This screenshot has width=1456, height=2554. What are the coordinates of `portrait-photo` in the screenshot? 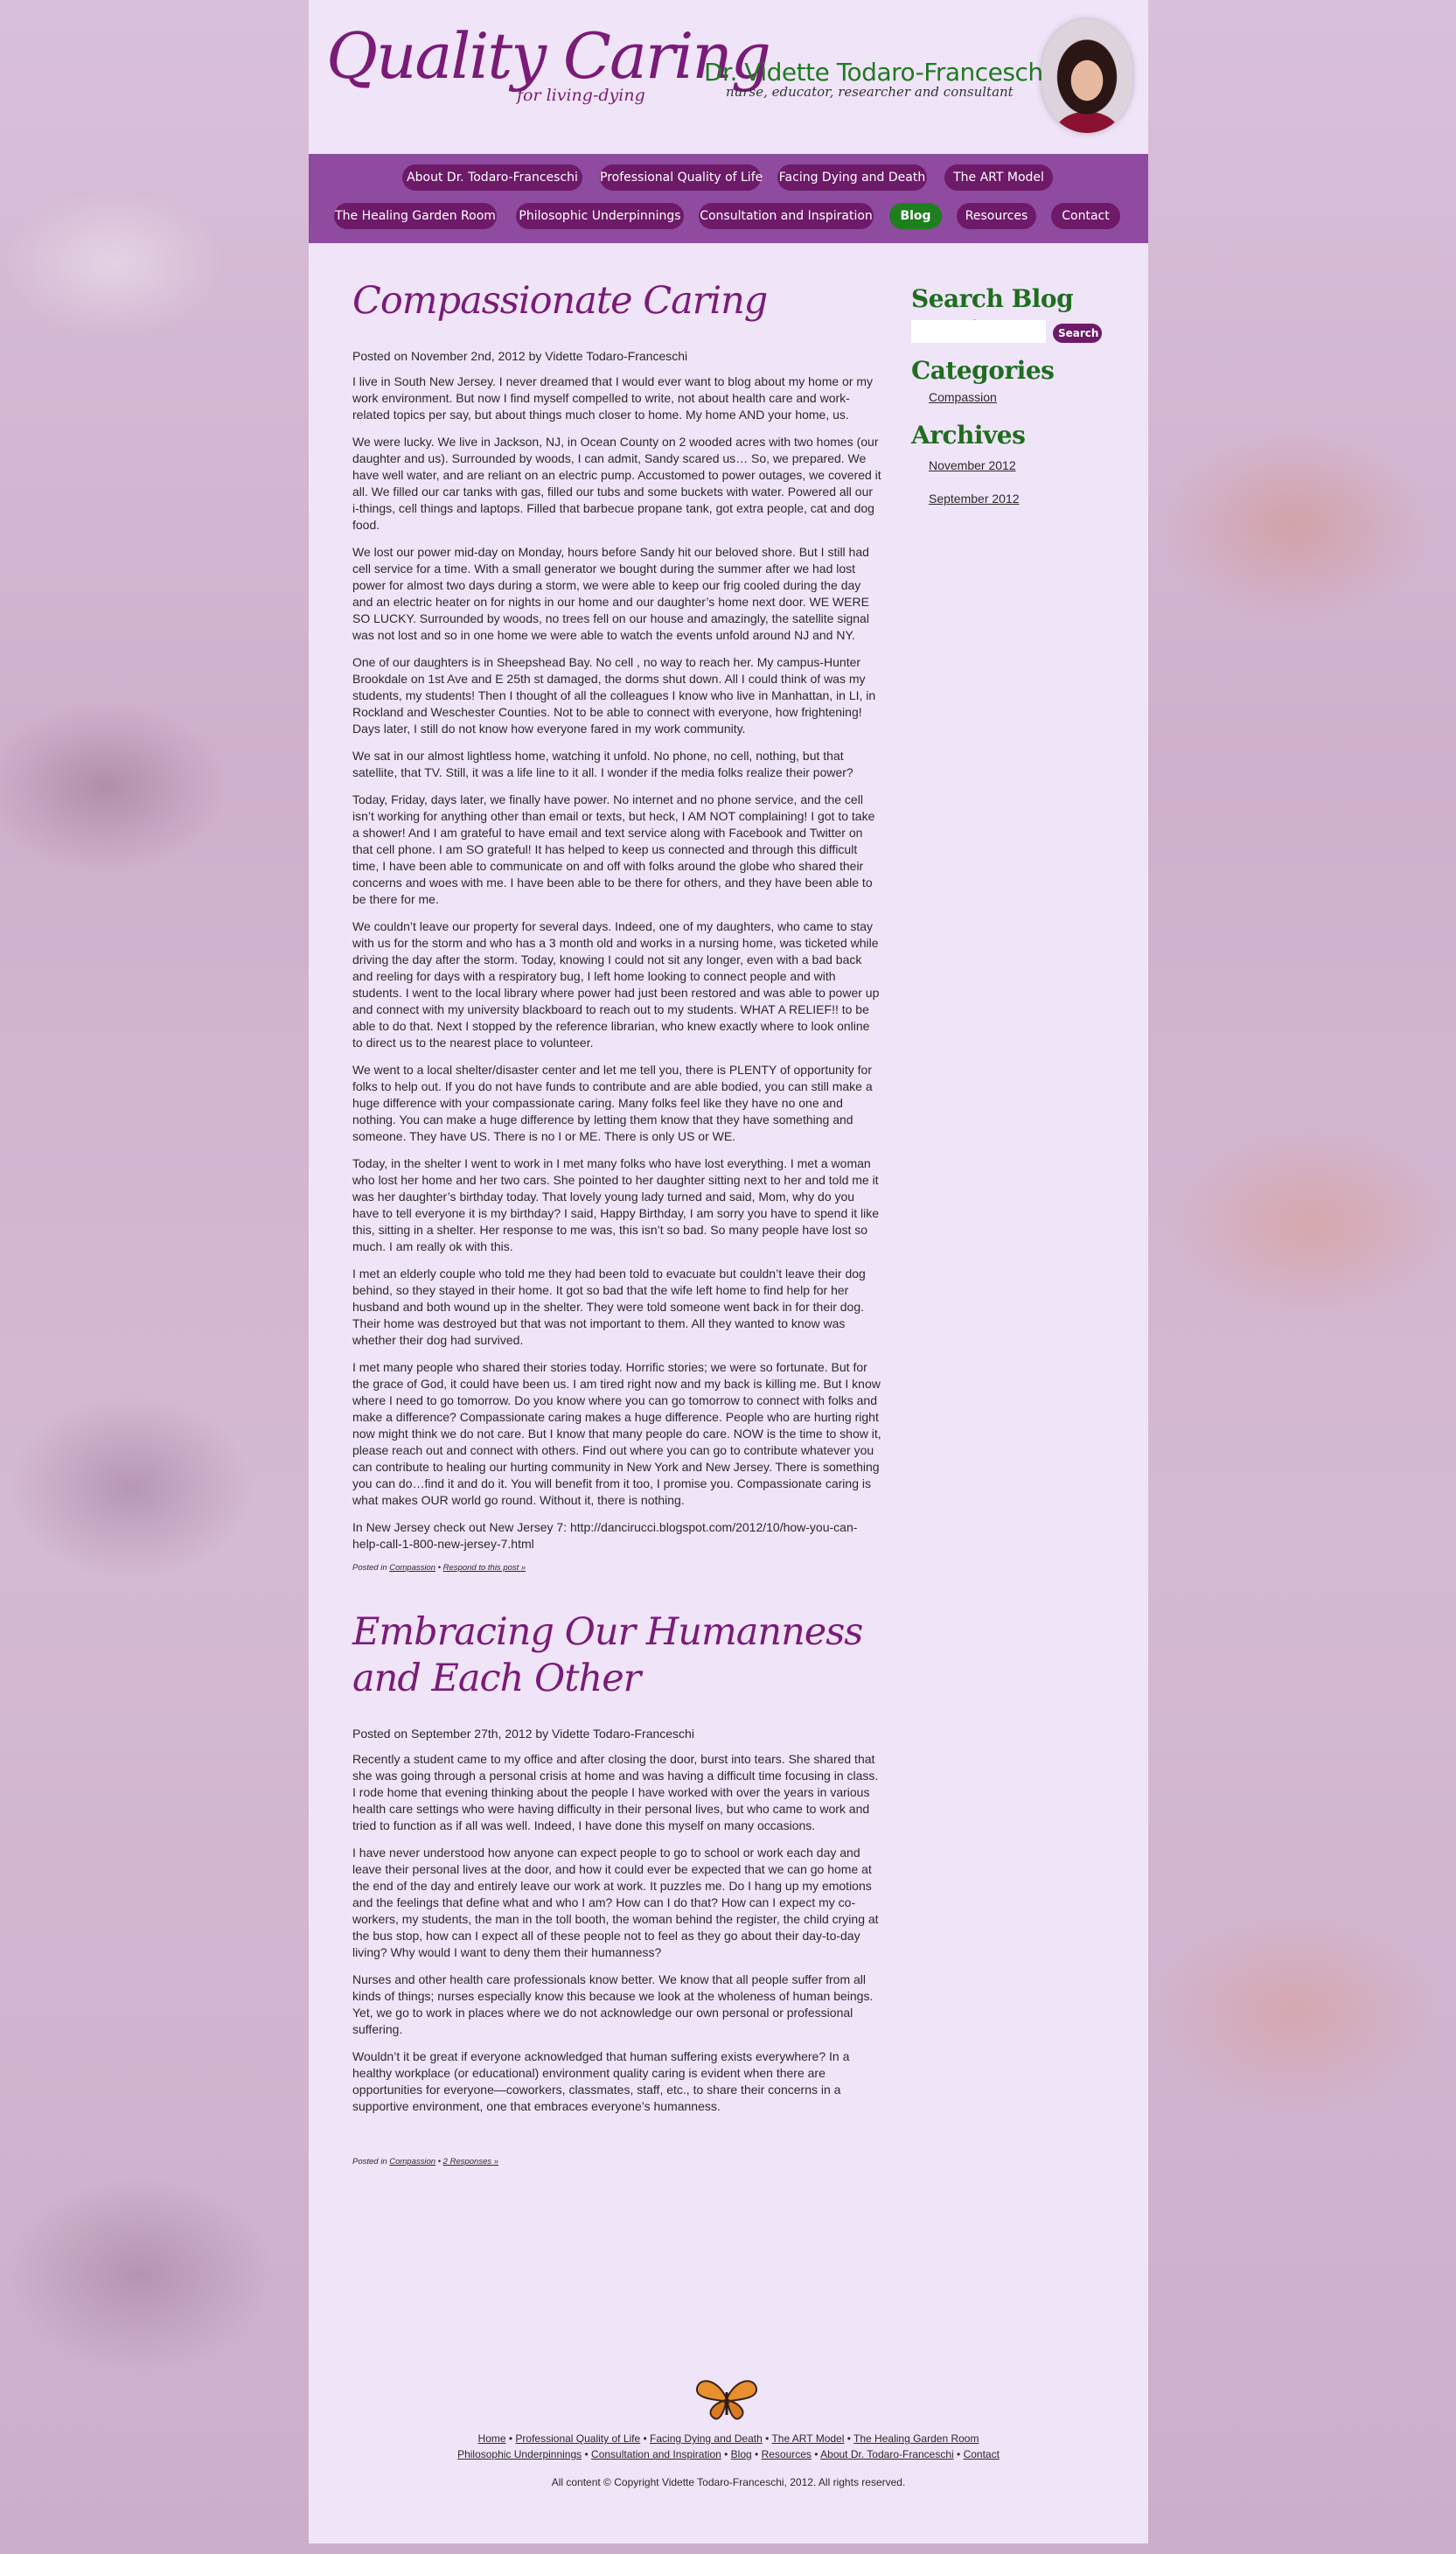 It's located at (1086, 76).